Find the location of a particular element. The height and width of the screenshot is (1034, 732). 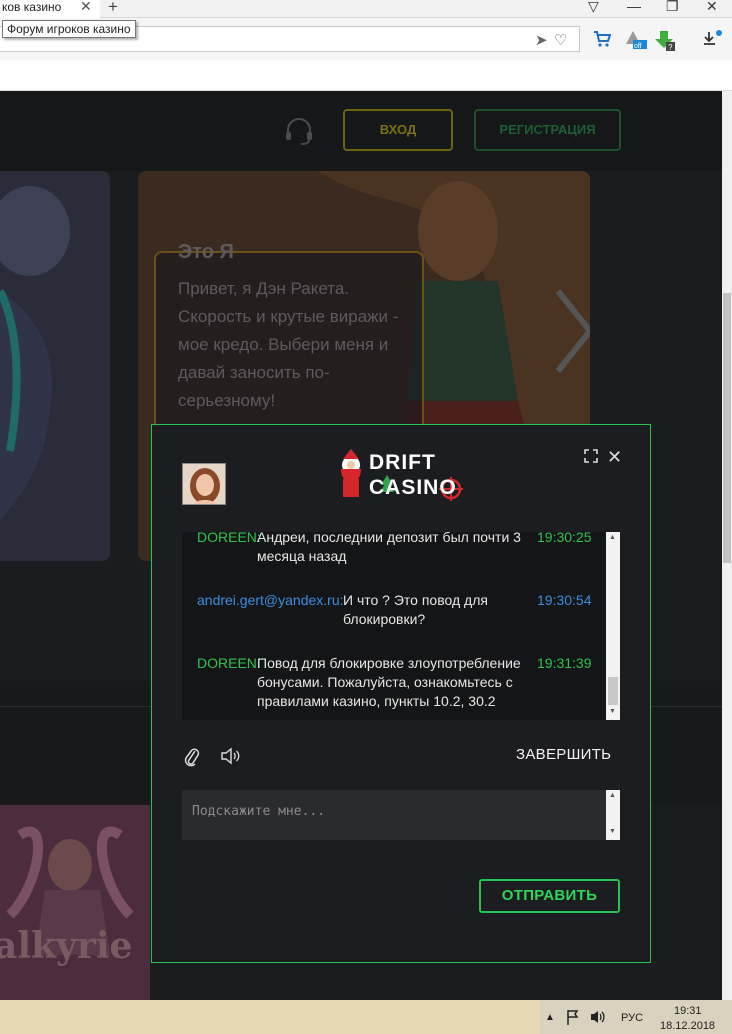

clock-date: 18.12.2018 is located at coordinates (687, 1026).